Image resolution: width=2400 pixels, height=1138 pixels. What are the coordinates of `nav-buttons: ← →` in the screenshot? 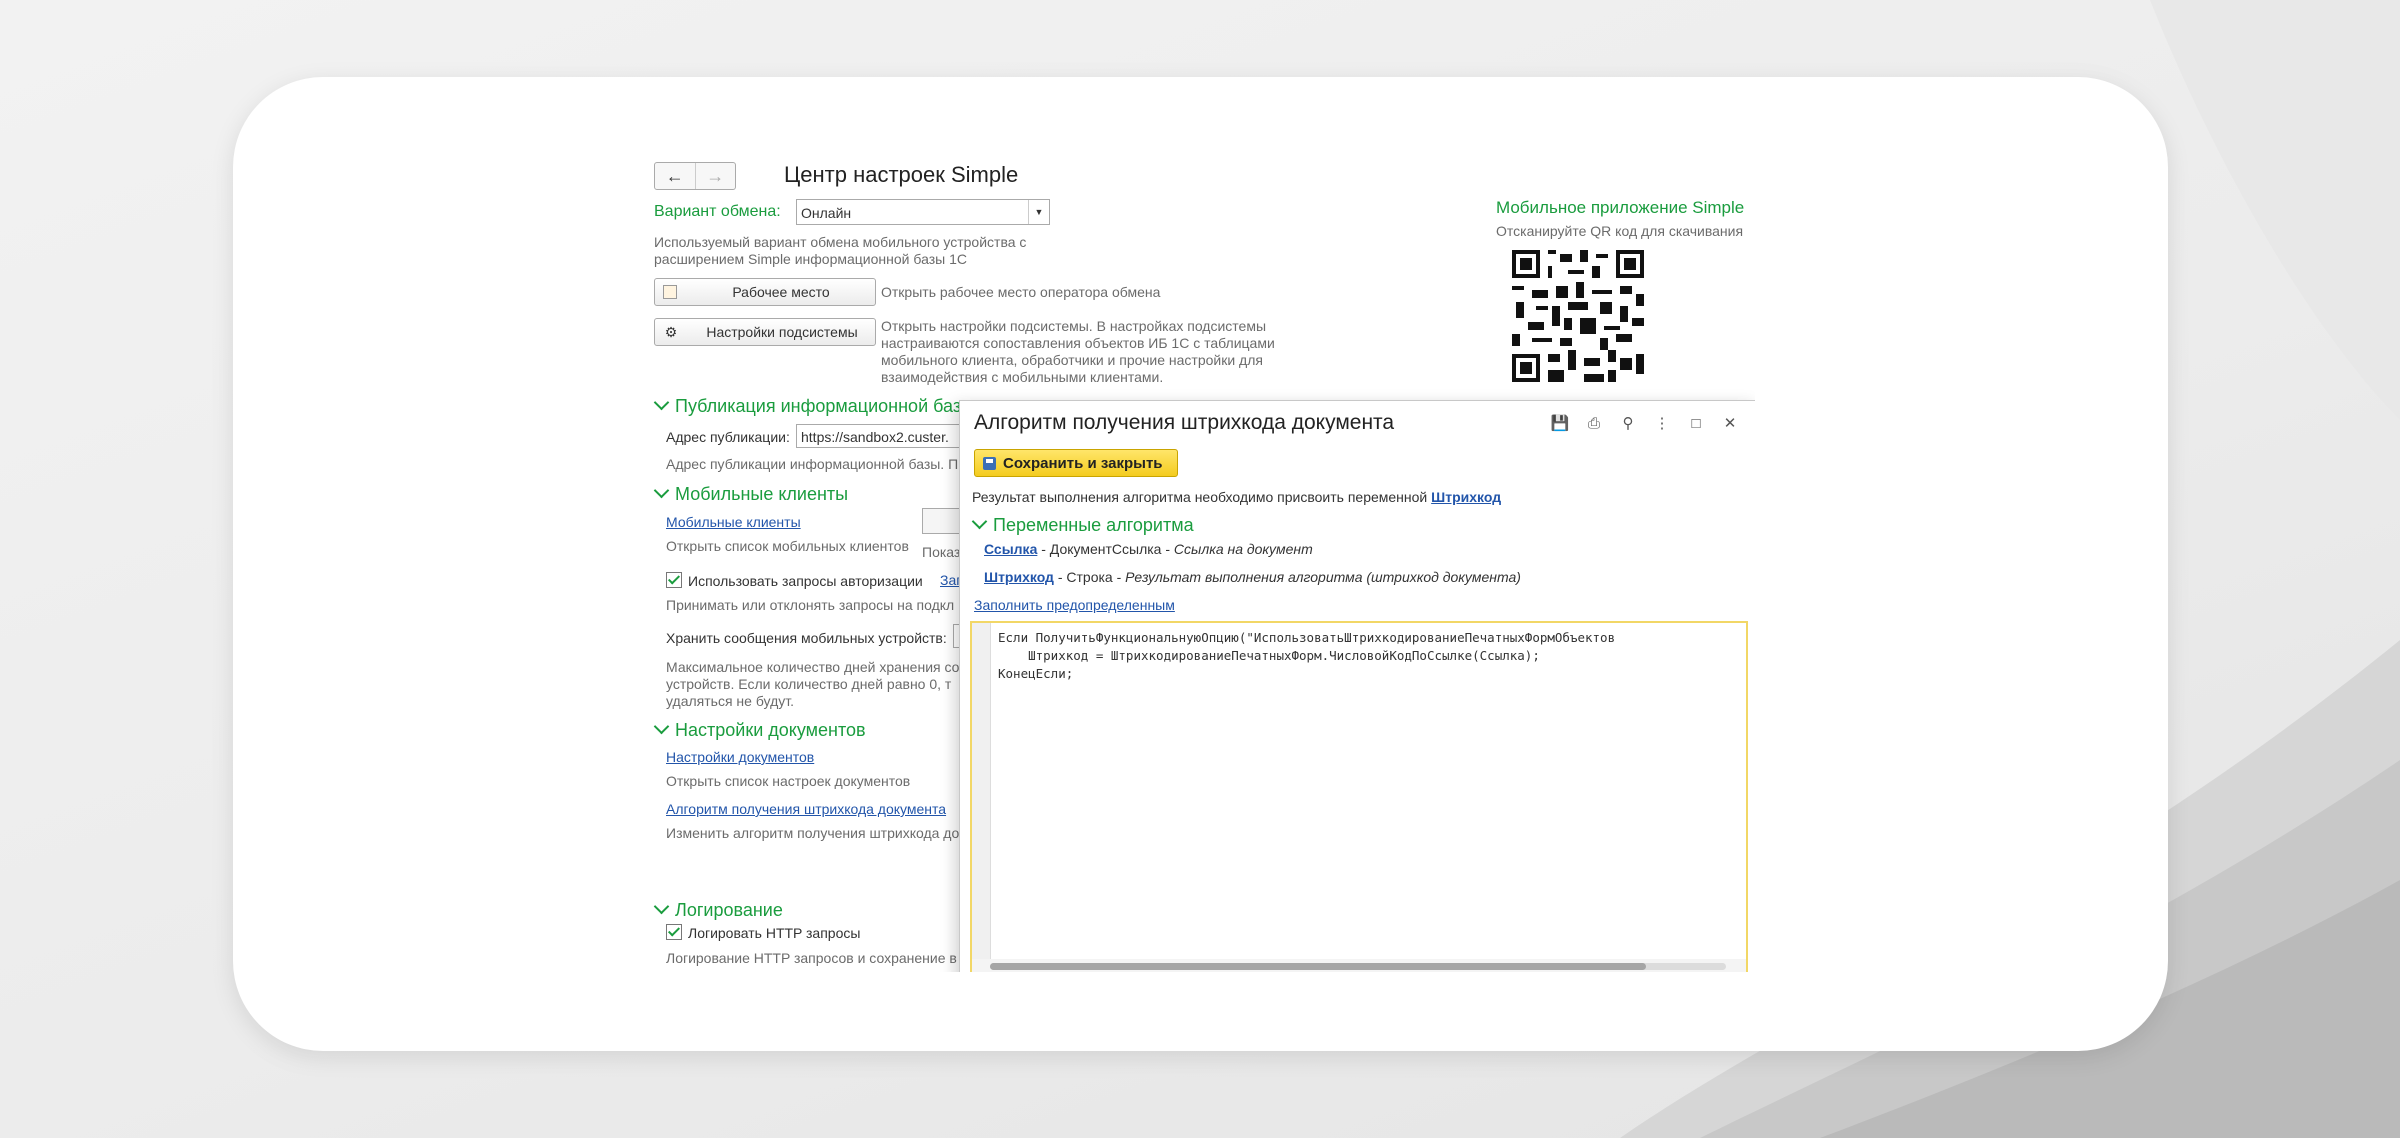 It's located at (695, 176).